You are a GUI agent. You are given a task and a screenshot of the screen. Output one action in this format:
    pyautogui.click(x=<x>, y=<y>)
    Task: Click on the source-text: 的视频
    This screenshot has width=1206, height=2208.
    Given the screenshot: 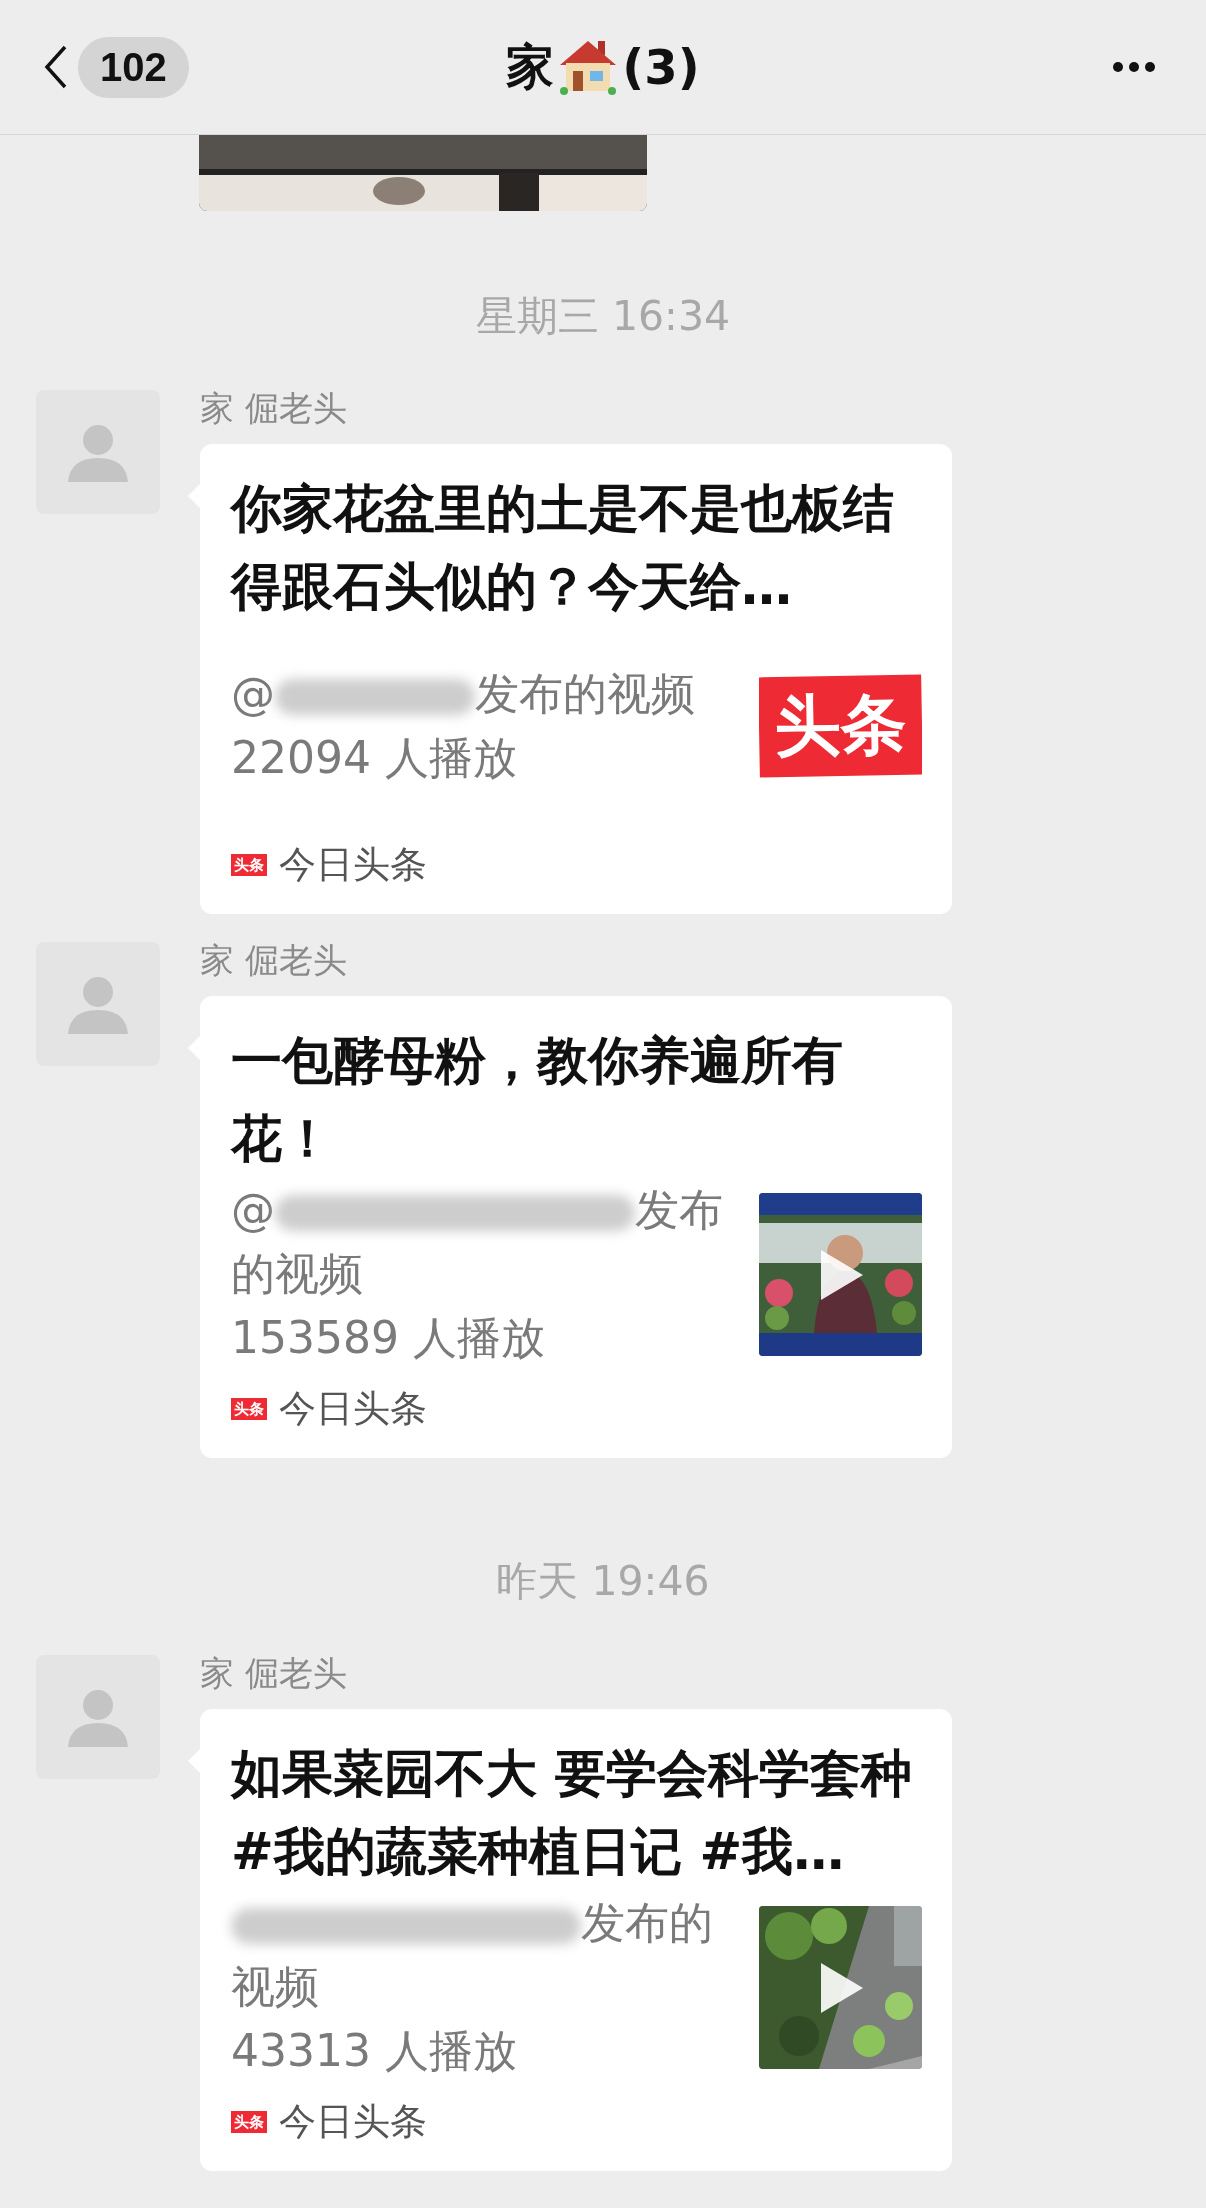 What is the action you would take?
    pyautogui.click(x=297, y=1274)
    